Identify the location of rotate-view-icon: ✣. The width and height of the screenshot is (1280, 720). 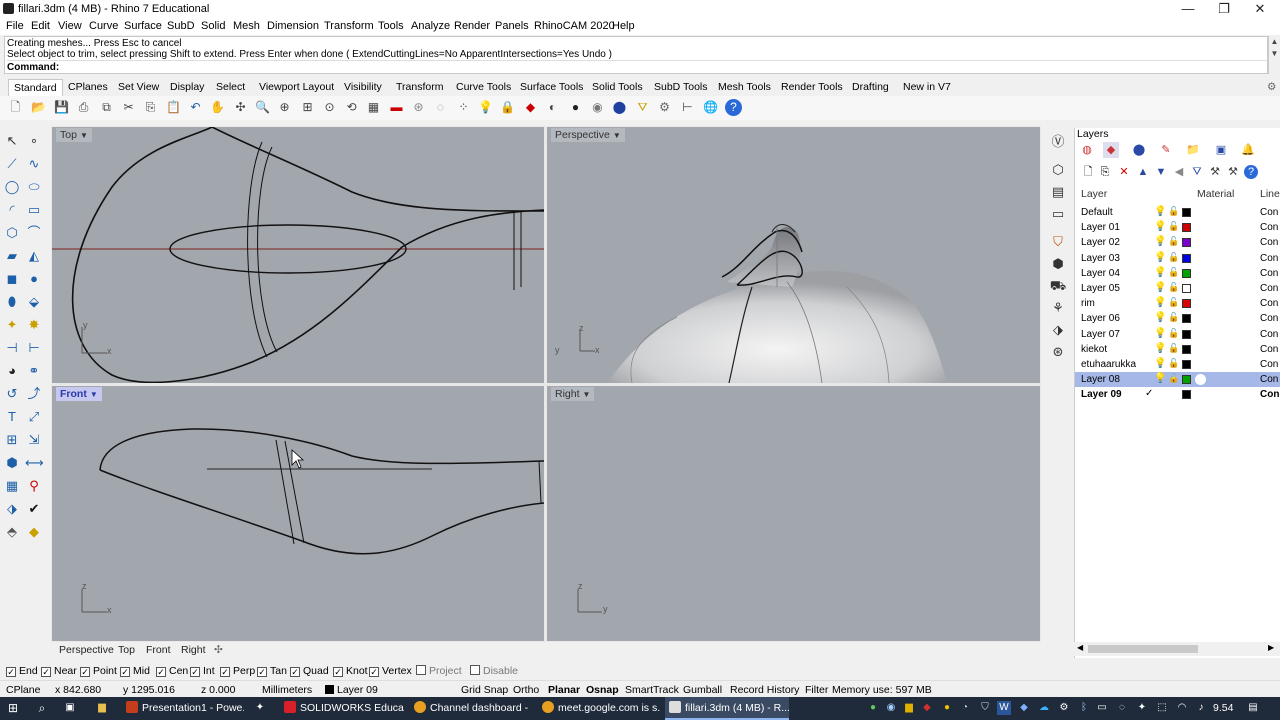
(240, 107).